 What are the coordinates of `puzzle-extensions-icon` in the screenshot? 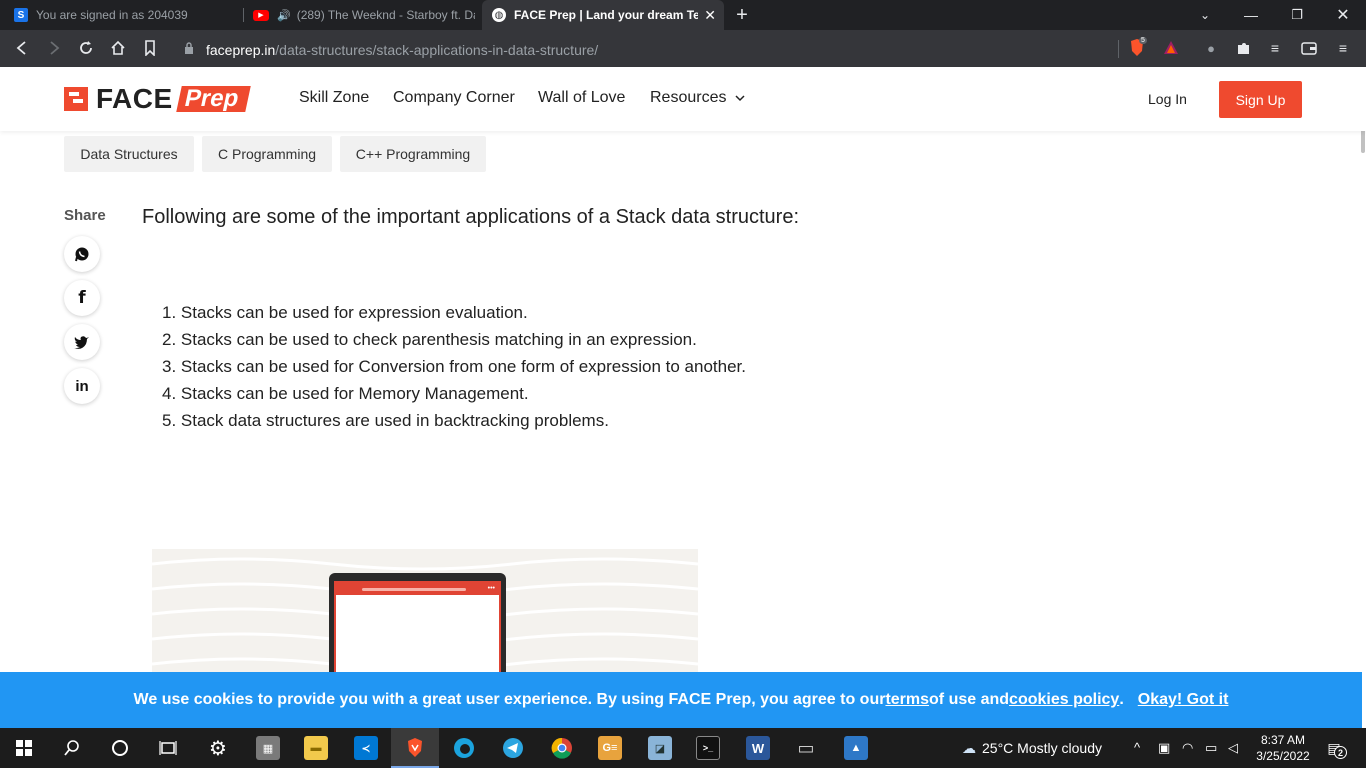 It's located at (1244, 48).